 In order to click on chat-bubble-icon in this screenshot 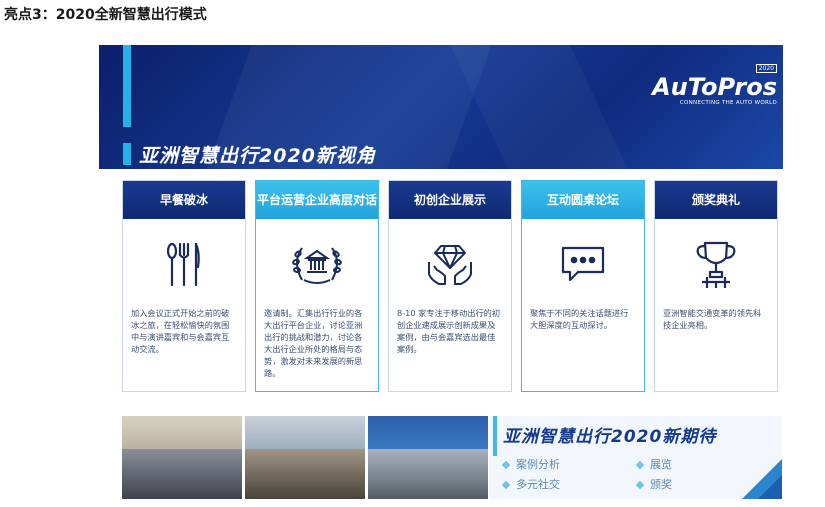, I will do `click(583, 265)`.